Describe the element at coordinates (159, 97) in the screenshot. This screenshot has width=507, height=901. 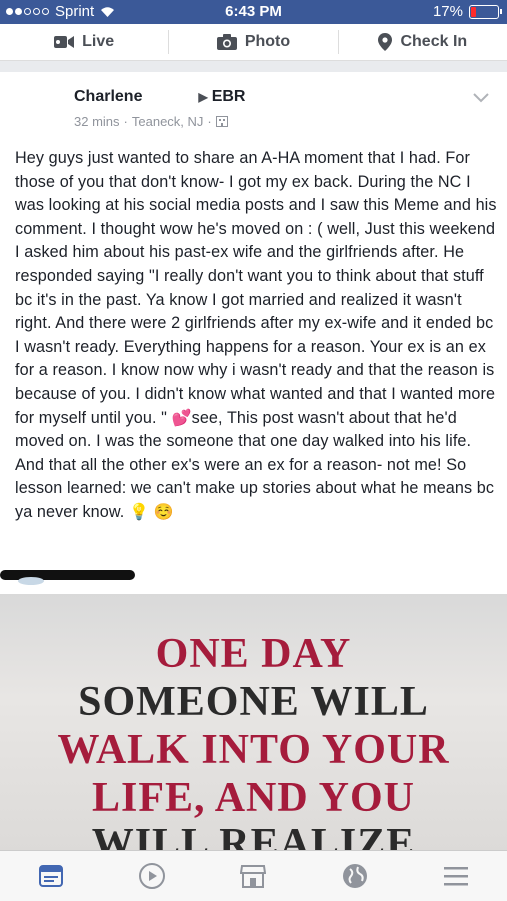
I see `post-header: Charlene ▶ EBR` at that location.